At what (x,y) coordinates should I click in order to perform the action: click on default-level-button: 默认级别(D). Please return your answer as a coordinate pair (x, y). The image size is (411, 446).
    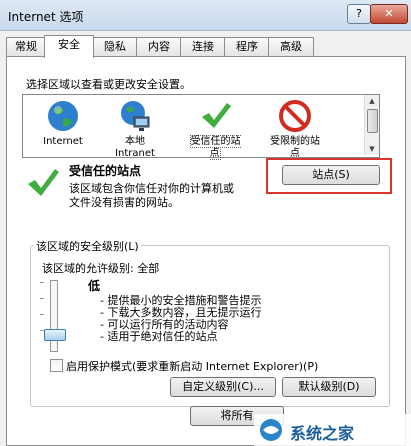
    Looking at the image, I should click on (329, 387).